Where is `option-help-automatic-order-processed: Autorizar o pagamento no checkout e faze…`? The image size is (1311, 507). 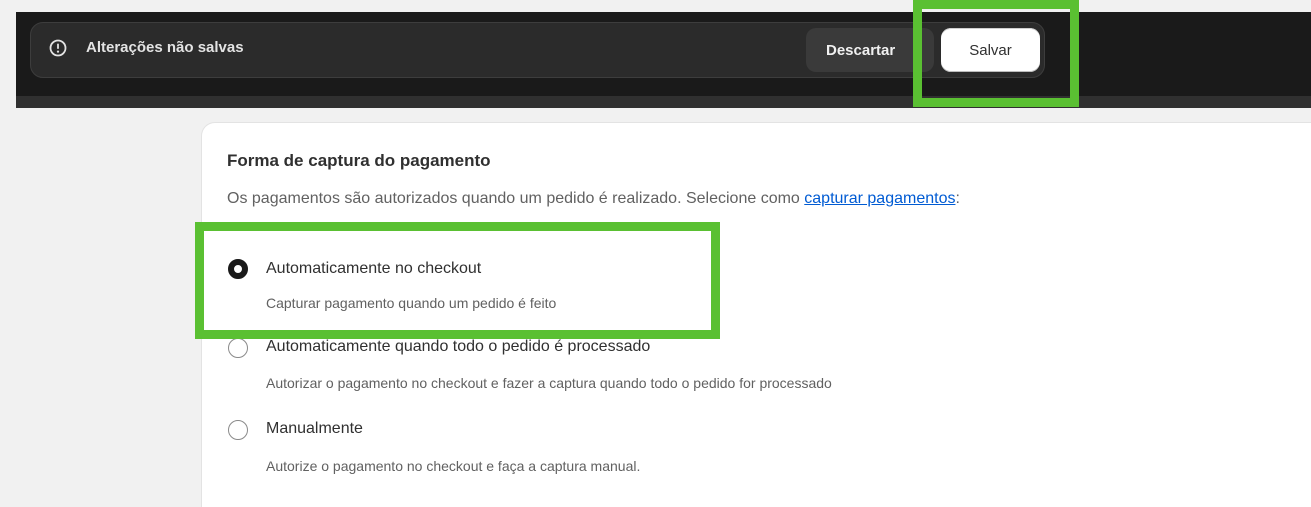
option-help-automatic-order-processed: Autorizar o pagamento no checkout e faze… is located at coordinates (549, 383).